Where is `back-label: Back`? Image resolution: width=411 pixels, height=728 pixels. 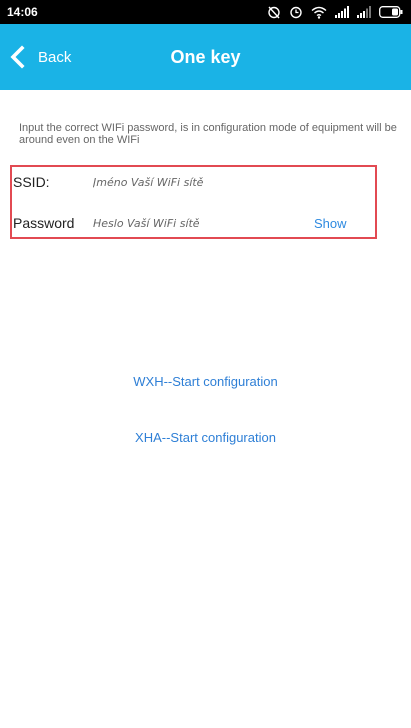
back-label: Back is located at coordinates (55, 57).